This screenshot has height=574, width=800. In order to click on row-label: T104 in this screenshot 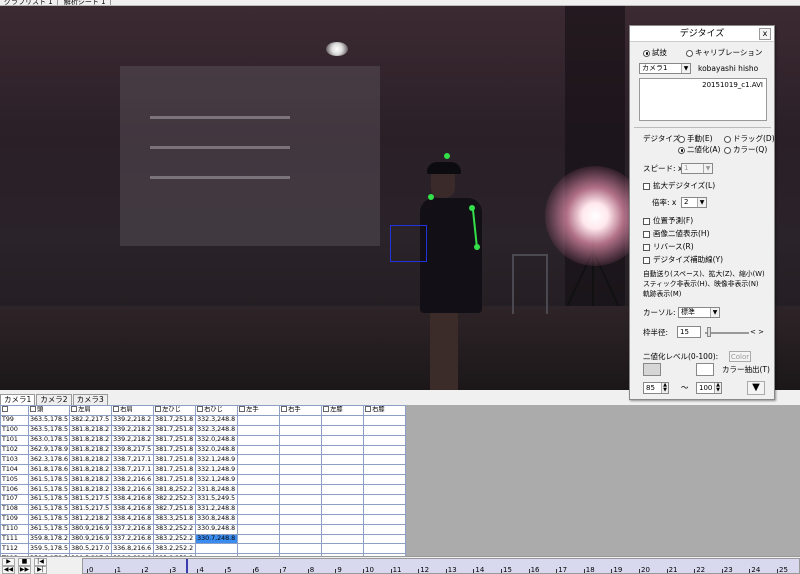, I will do `click(14, 470)`.